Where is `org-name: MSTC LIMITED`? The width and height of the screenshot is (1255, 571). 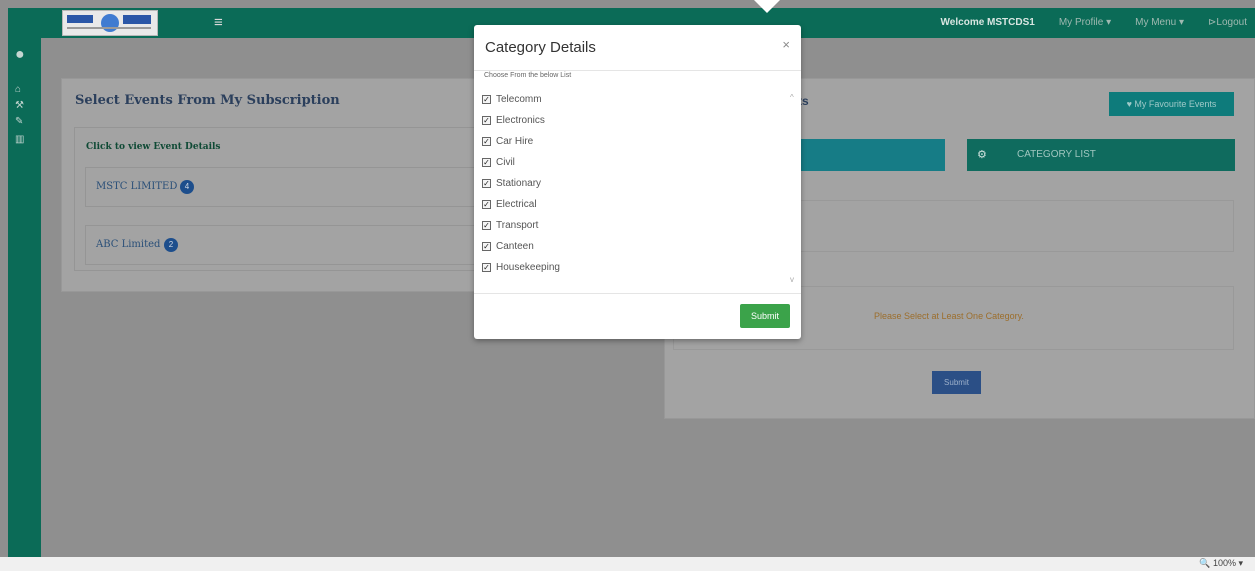 org-name: MSTC LIMITED is located at coordinates (137, 186).